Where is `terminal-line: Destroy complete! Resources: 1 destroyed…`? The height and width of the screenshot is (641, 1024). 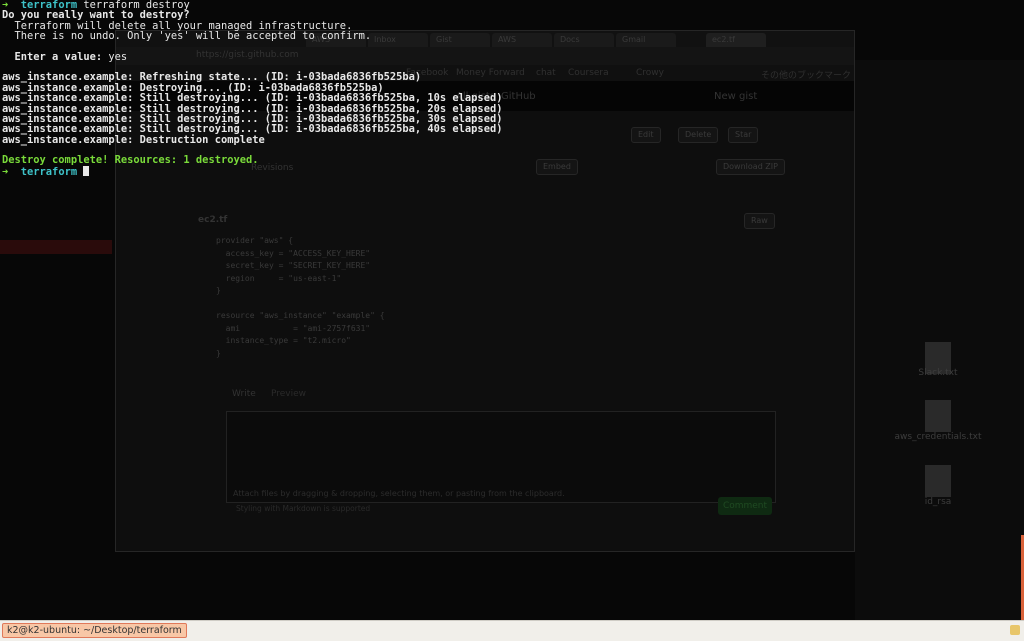 terminal-line: Destroy complete! Resources: 1 destroyed… is located at coordinates (130, 160).